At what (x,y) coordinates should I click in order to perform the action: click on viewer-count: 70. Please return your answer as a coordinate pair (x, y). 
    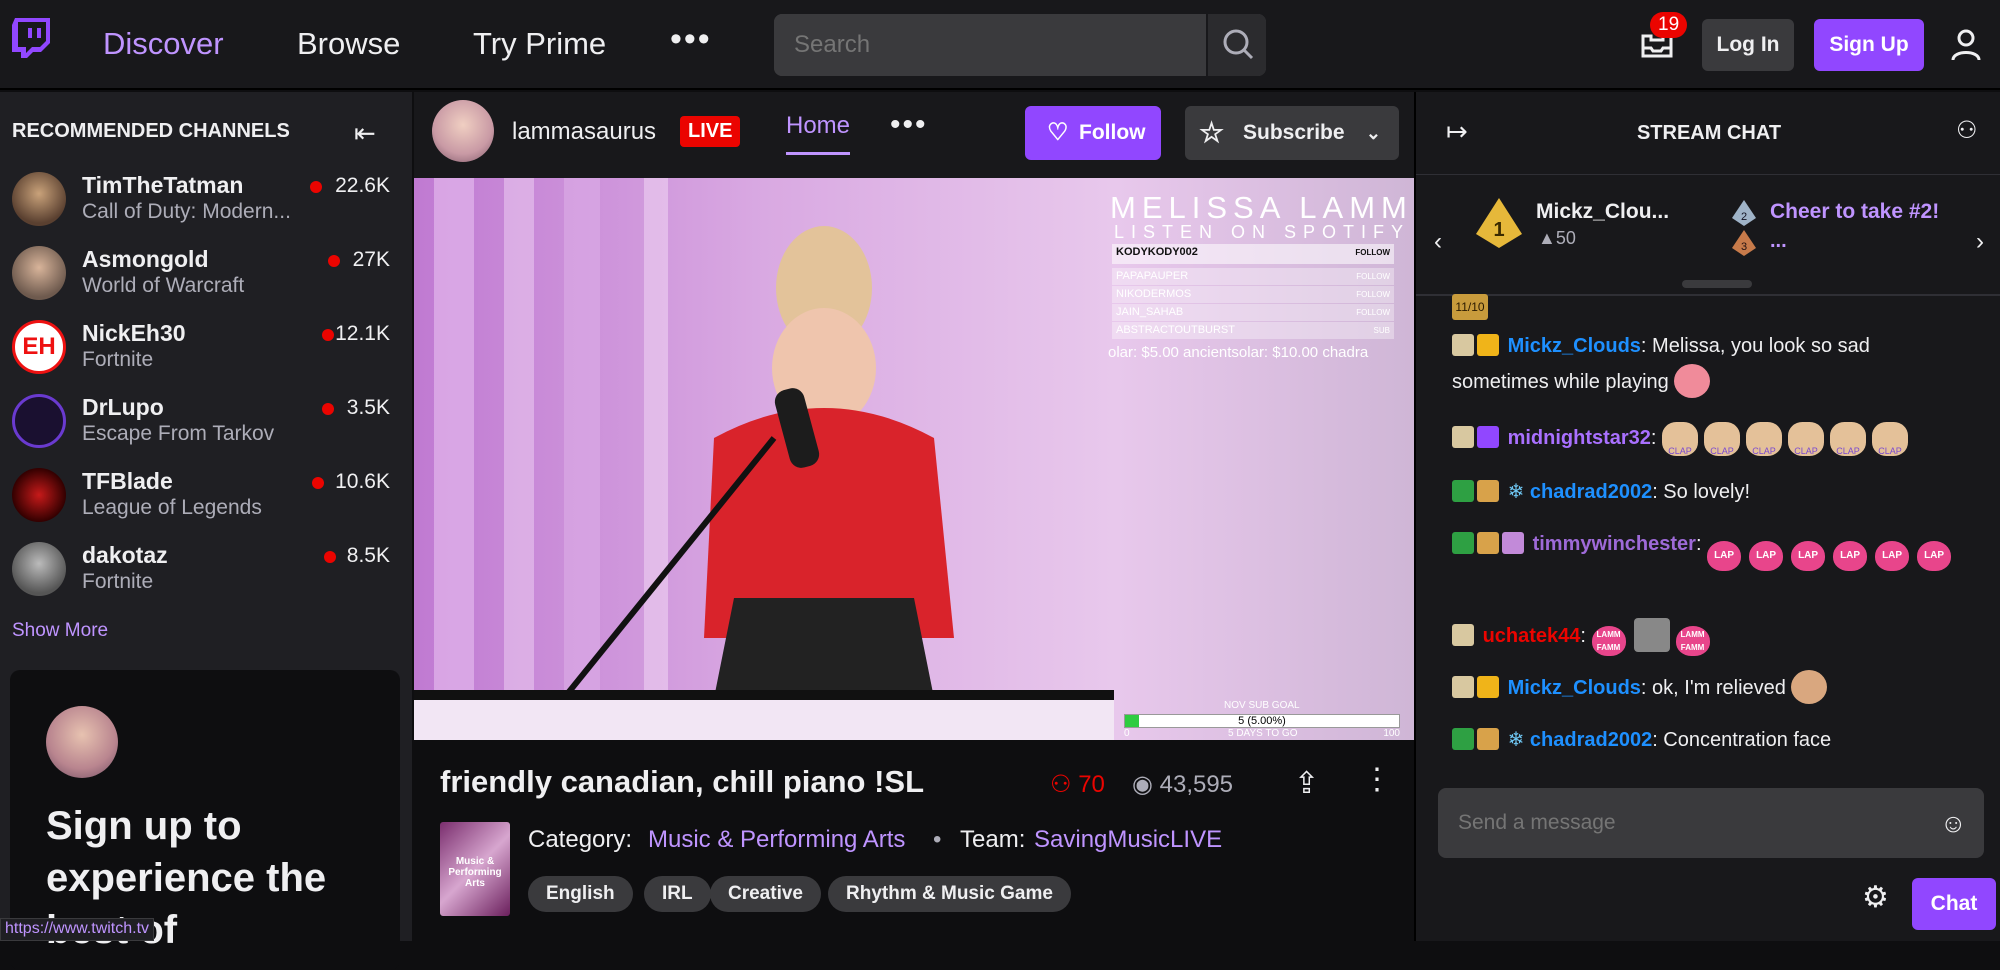
    Looking at the image, I should click on (1091, 784).